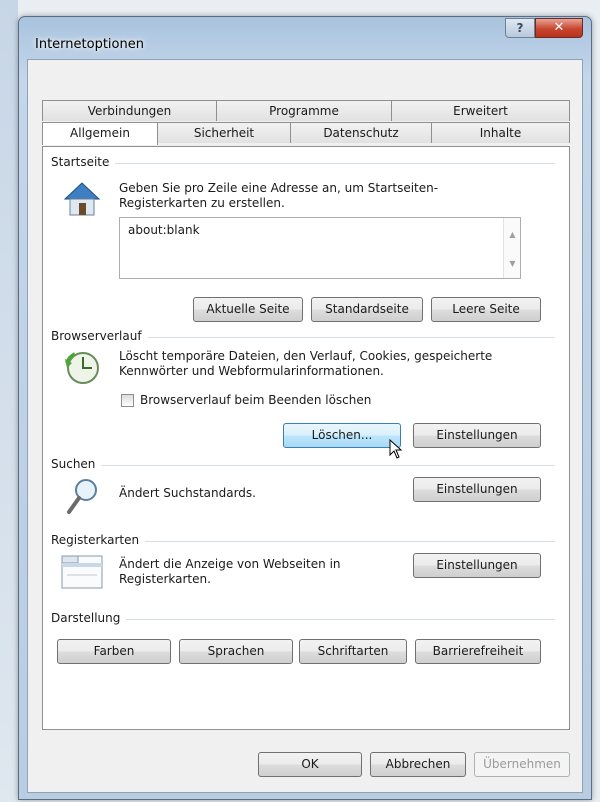  What do you see at coordinates (418, 764) in the screenshot?
I see `cancel-button: Abbrechen` at bounding box center [418, 764].